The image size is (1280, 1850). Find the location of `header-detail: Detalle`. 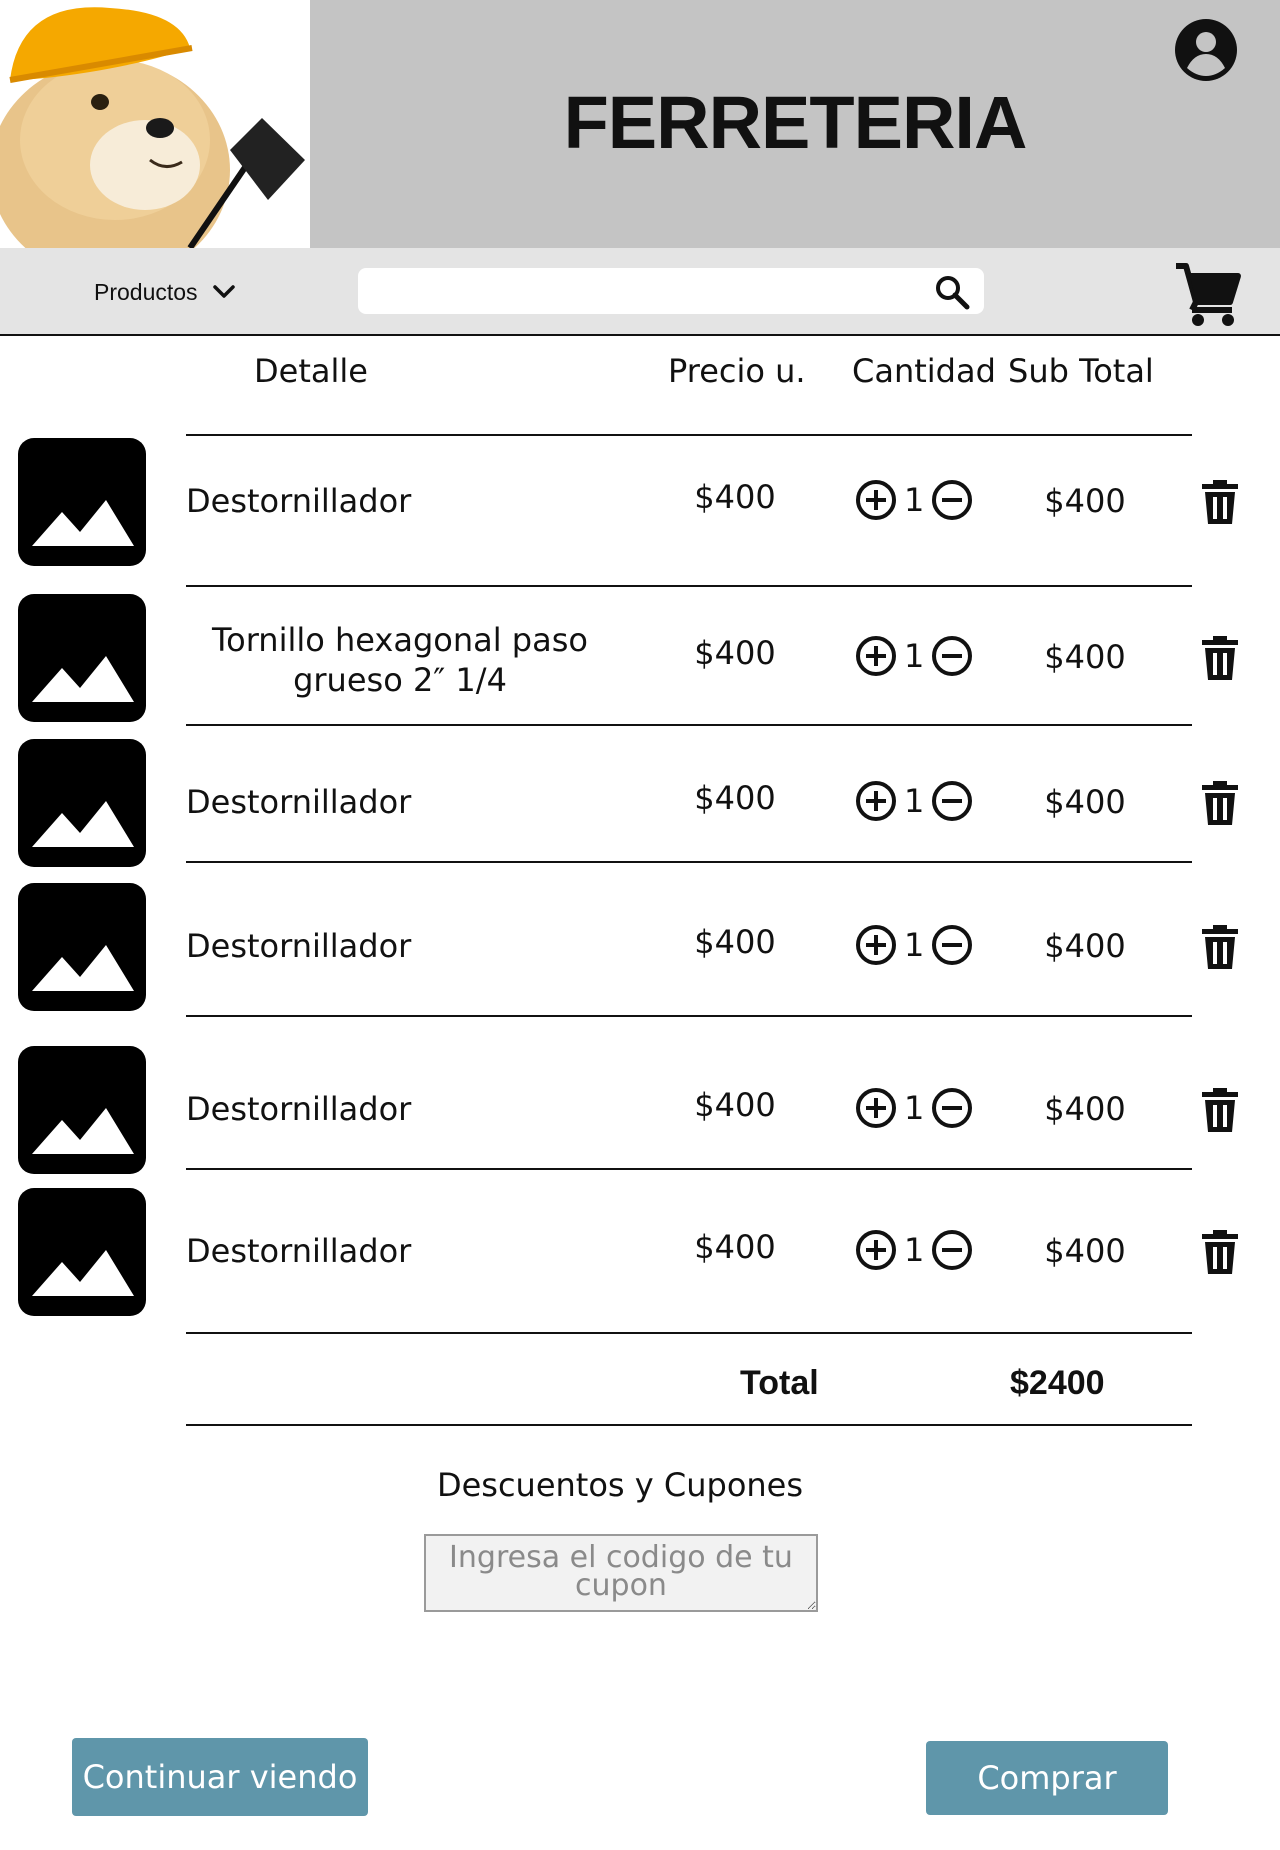

header-detail: Detalle is located at coordinates (311, 371).